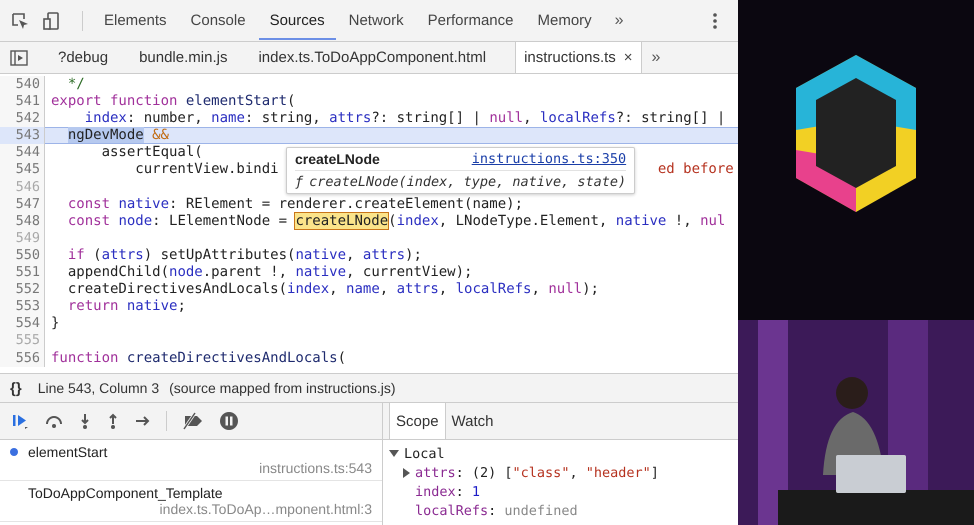 The height and width of the screenshot is (525, 974). I want to click on line-number: 554, so click(22, 323).